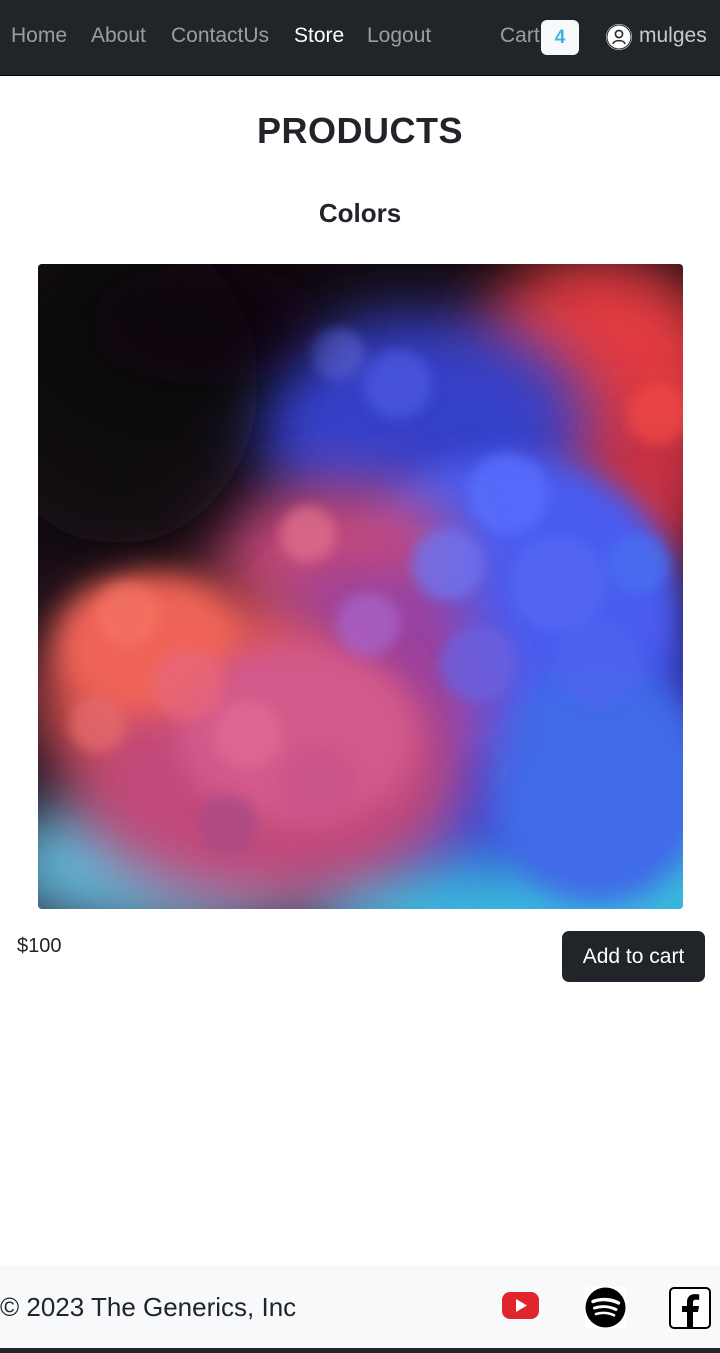  I want to click on product-price: $100, so click(39, 946).